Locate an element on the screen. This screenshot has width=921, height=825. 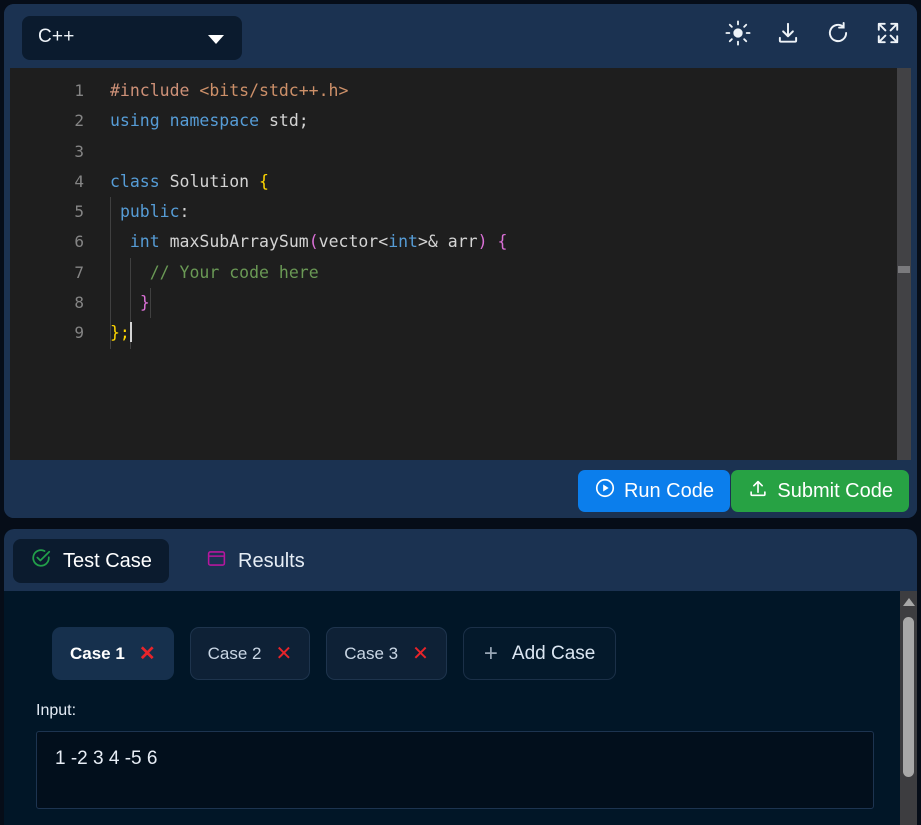
editor-scrollbar-thumb is located at coordinates (904, 269).